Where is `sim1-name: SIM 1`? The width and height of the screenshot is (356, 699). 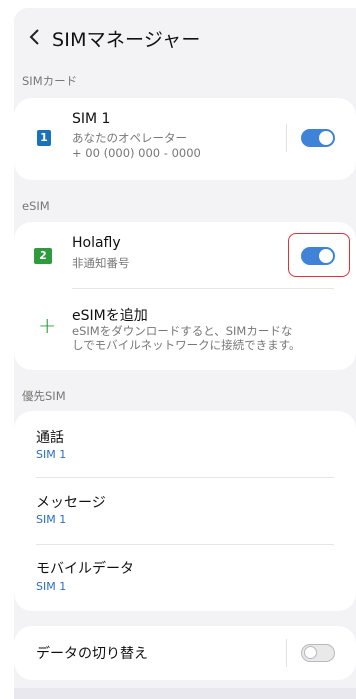
sim1-name: SIM 1 is located at coordinates (91, 119).